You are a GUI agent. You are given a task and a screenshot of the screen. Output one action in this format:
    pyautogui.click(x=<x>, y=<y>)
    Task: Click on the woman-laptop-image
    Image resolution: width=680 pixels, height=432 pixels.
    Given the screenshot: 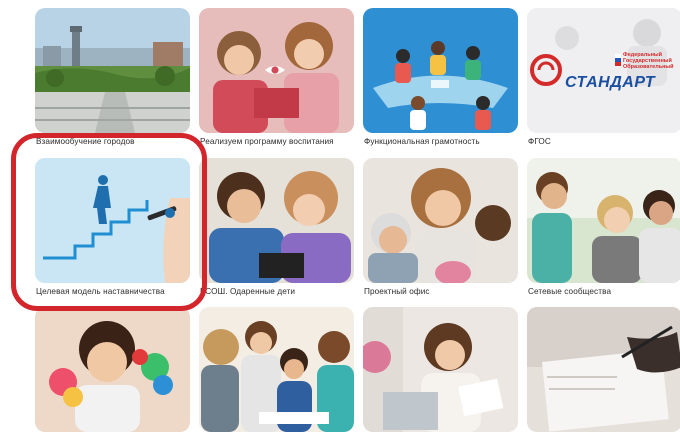 What is the action you would take?
    pyautogui.click(x=440, y=369)
    